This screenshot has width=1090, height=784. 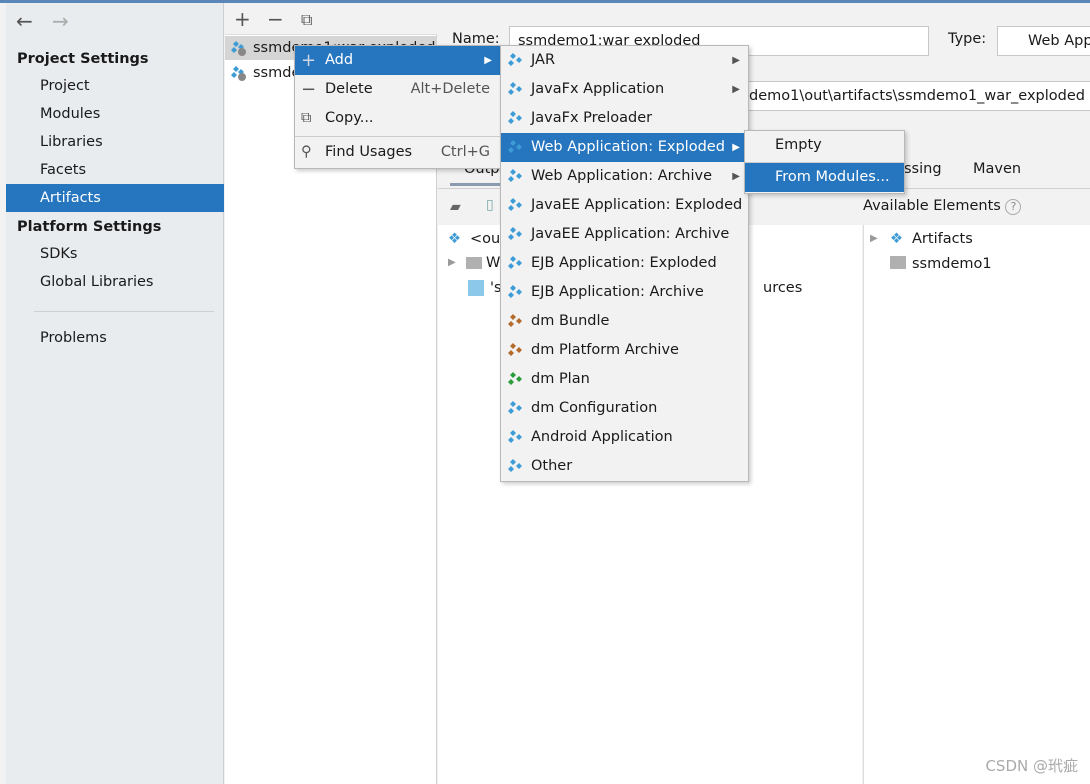 I want to click on type-select: Web App, so click(x=1043, y=41).